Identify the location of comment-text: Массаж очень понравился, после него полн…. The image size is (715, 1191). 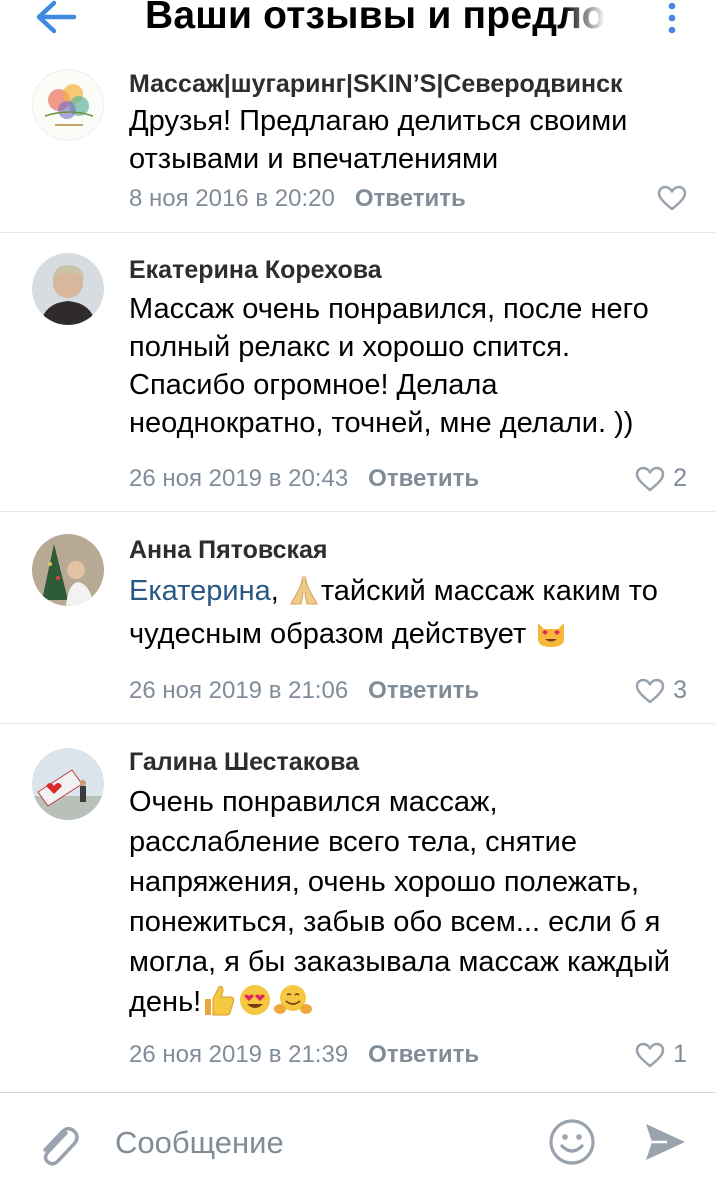
(389, 366).